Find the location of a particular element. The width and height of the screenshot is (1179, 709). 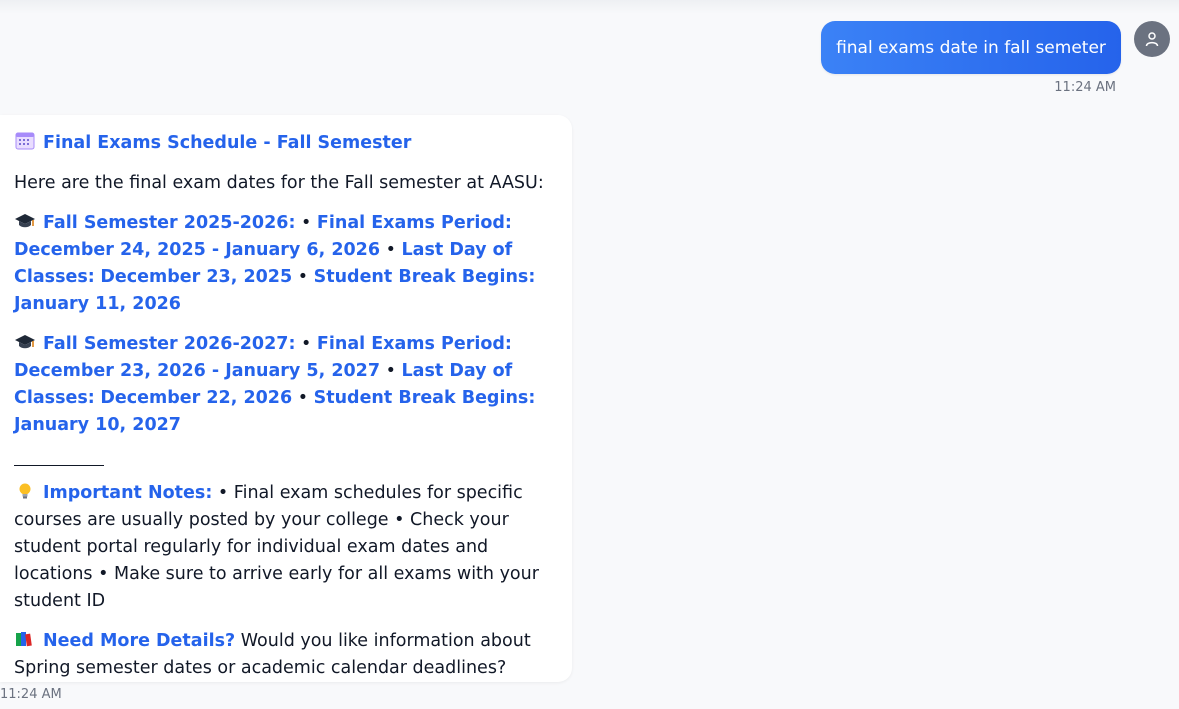

assistant-message-time: 11:24 AM is located at coordinates (31, 694).